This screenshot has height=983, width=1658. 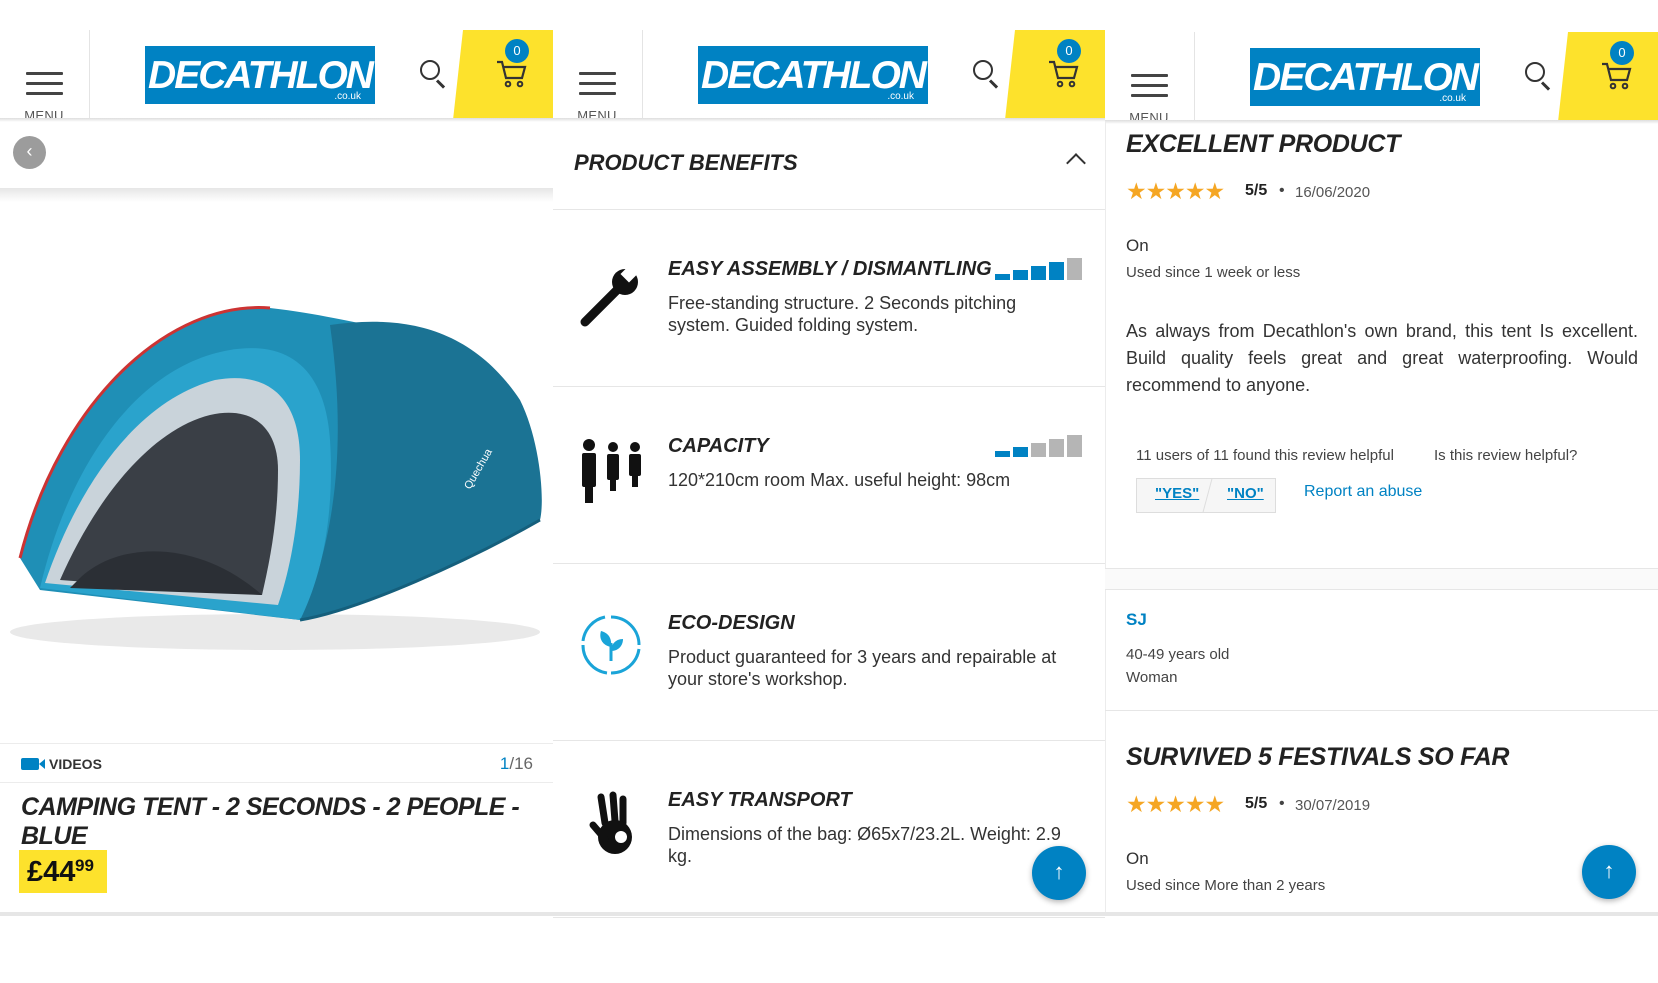 What do you see at coordinates (1363, 492) in the screenshot?
I see `report-abuse-link: Report an abuse` at bounding box center [1363, 492].